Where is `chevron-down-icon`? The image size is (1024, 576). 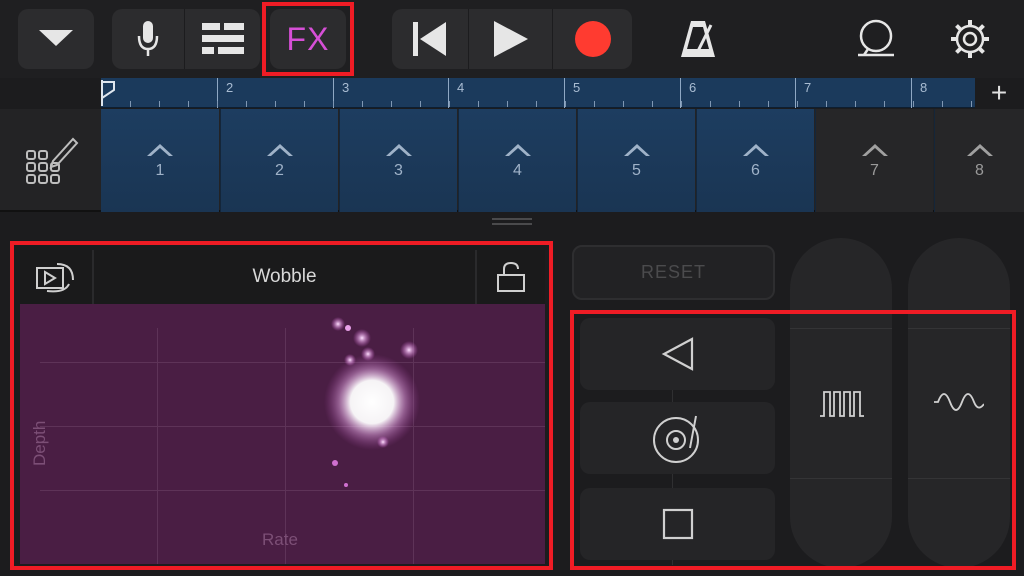 chevron-down-icon is located at coordinates (56, 38).